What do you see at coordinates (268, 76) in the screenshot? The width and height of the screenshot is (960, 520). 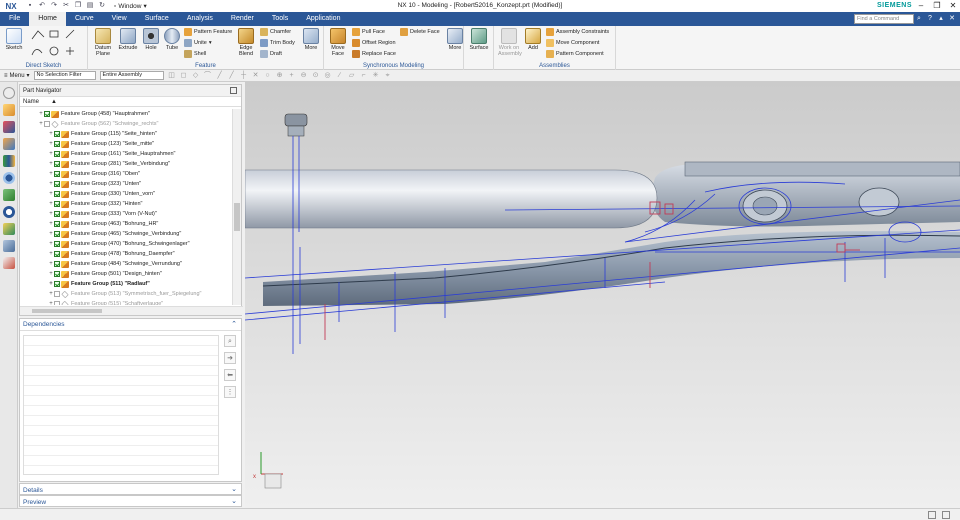 I see `snap-center-icon: ○` at bounding box center [268, 76].